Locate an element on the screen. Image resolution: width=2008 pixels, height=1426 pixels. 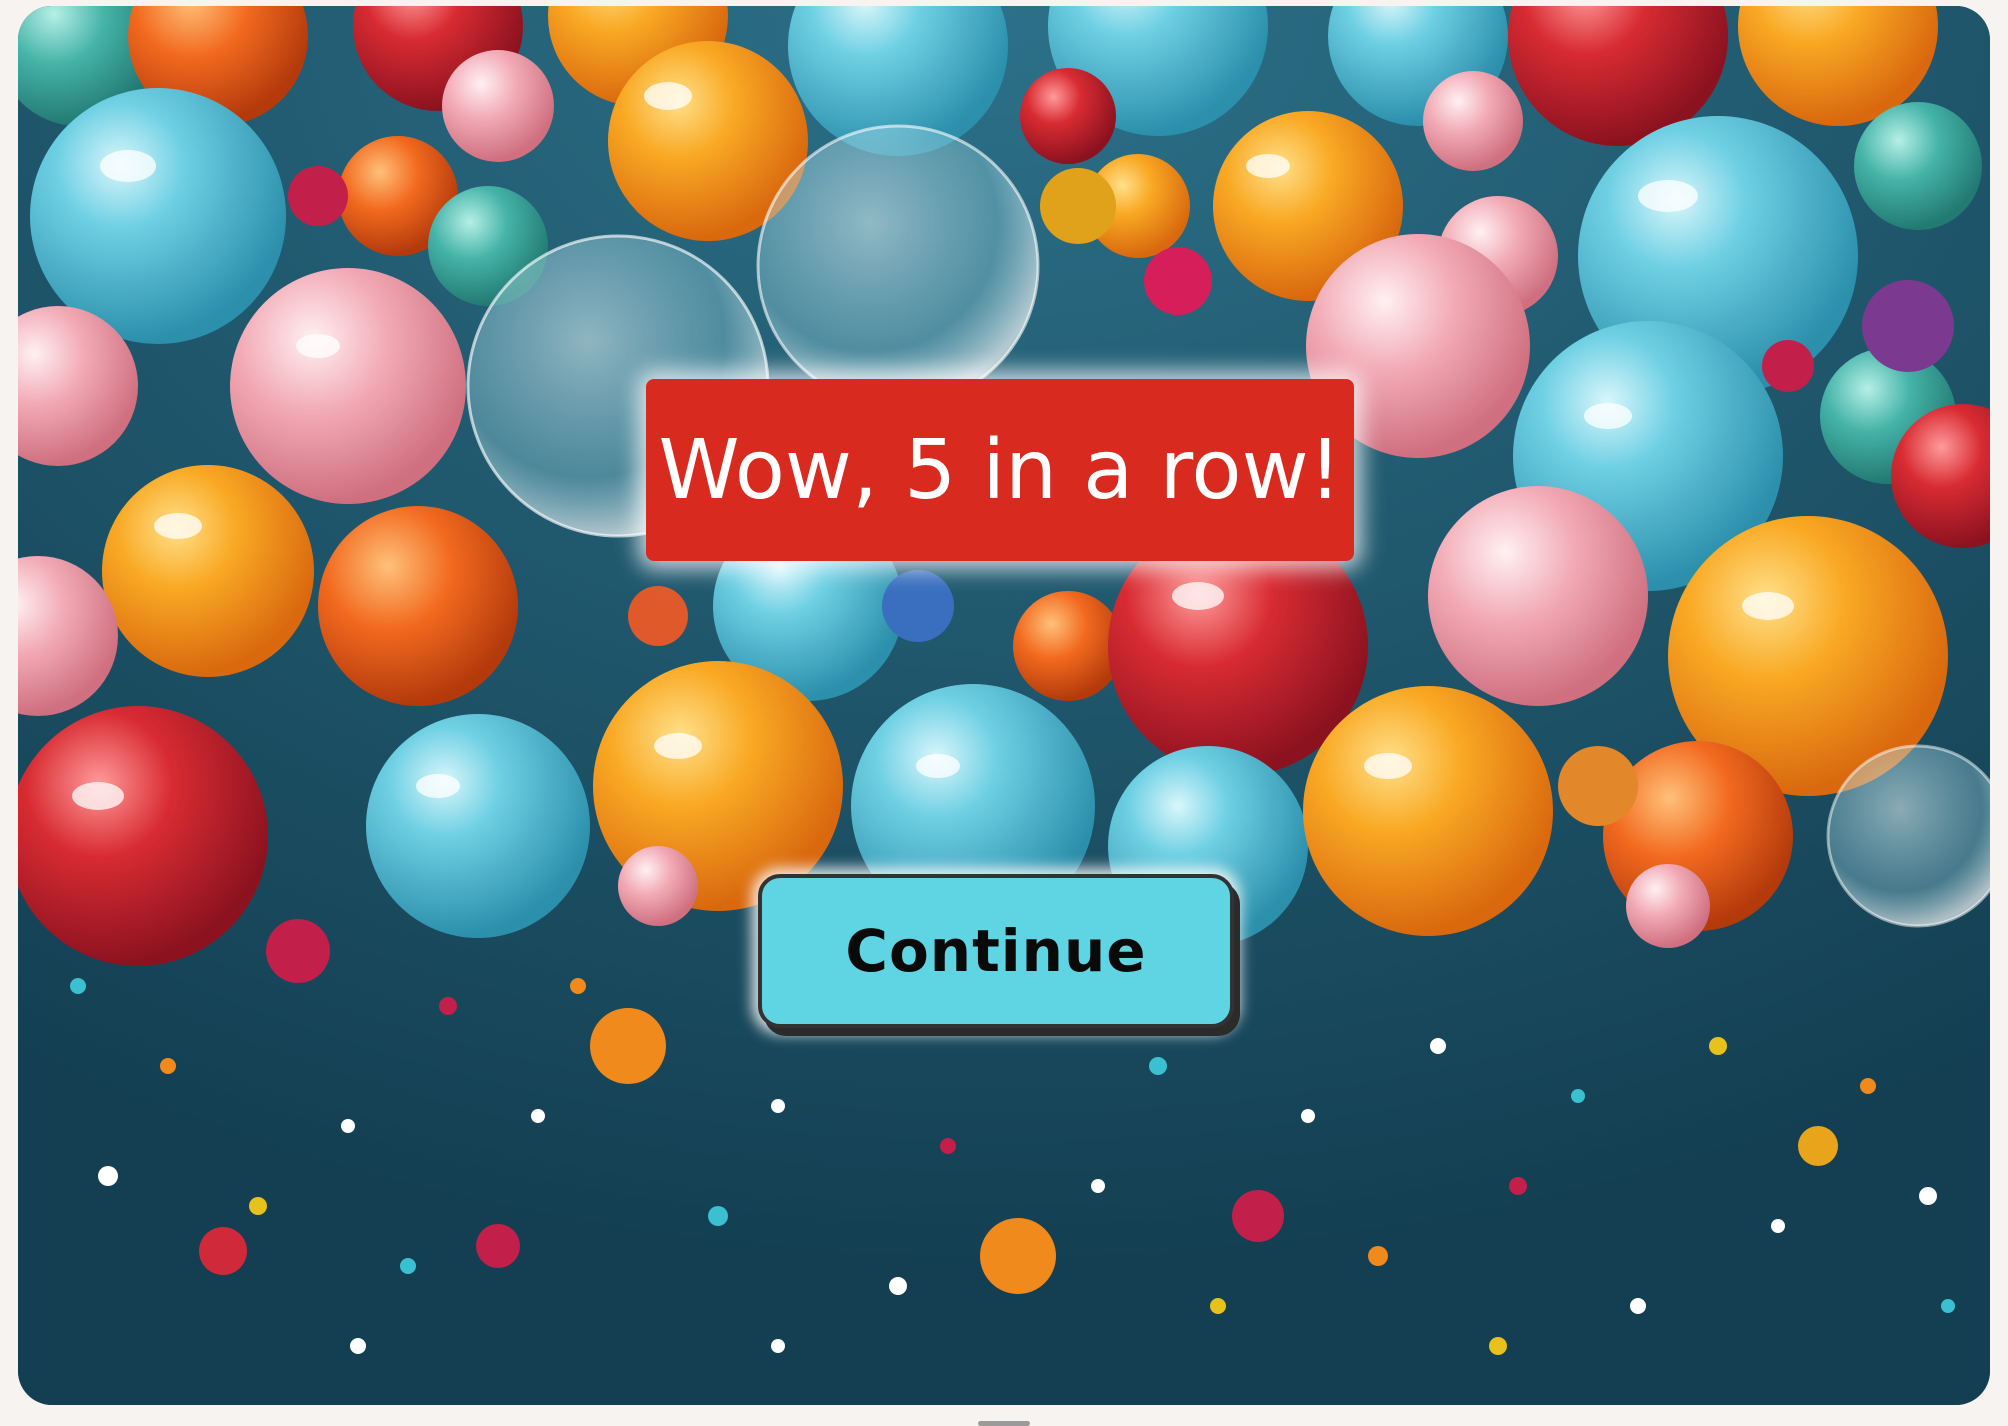
continue-button: Continue is located at coordinates (996, 951).